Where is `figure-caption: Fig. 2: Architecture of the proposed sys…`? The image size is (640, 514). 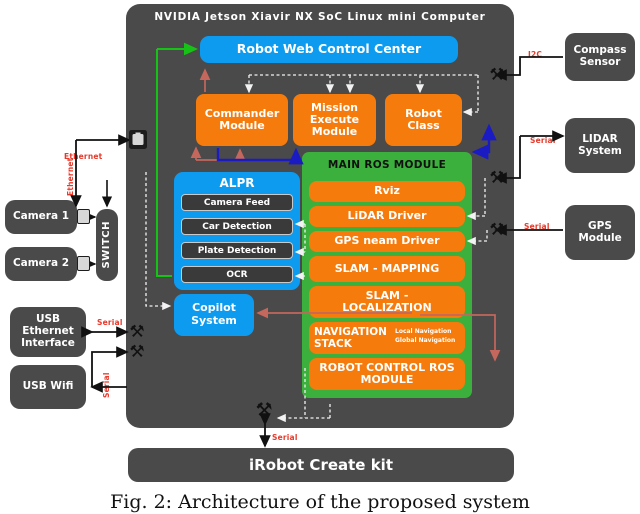
figure-caption: Fig. 2: Architecture of the proposed sys… is located at coordinates (320, 502).